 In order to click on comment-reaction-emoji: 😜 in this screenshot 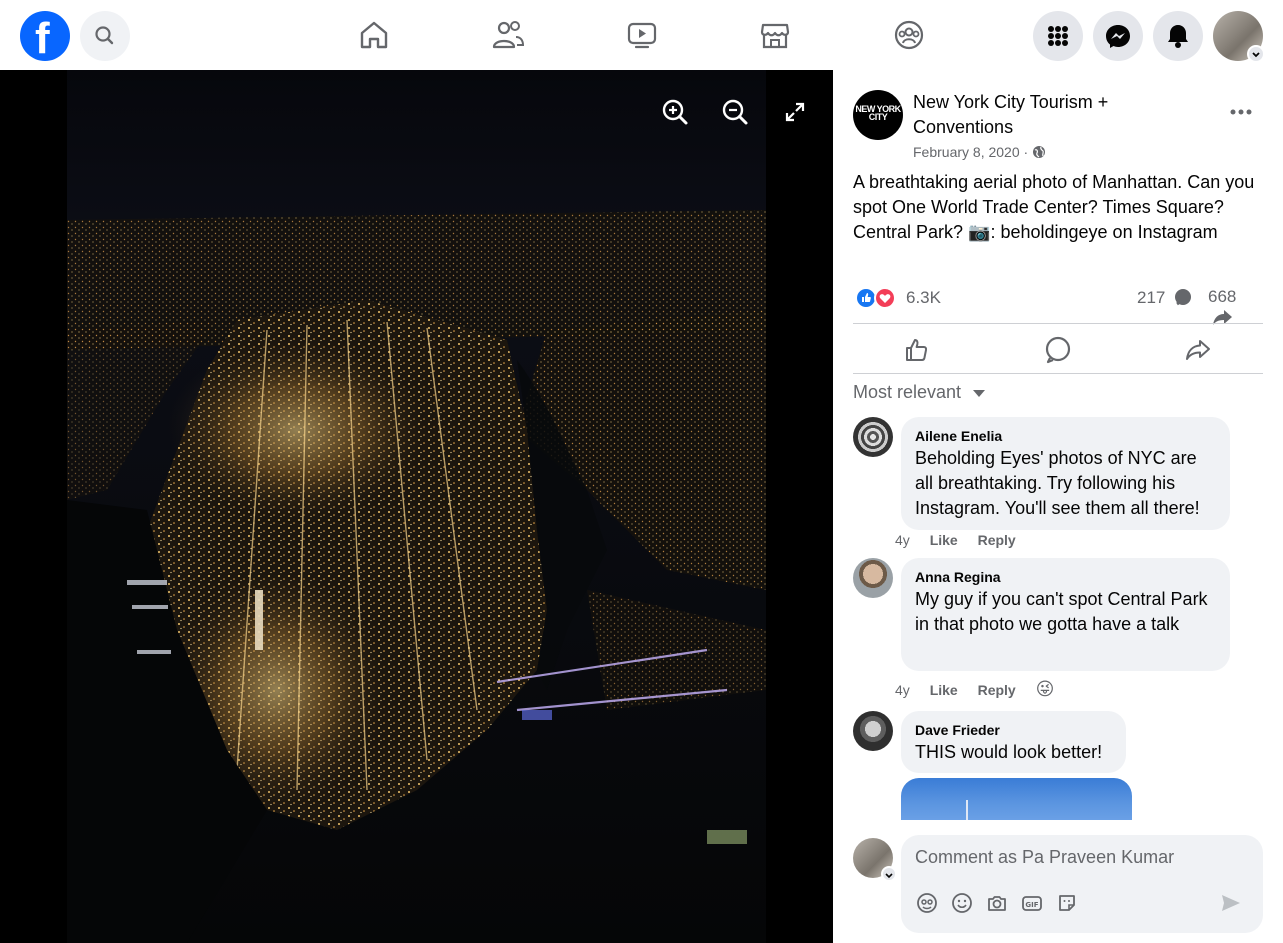, I will do `click(1045, 689)`.